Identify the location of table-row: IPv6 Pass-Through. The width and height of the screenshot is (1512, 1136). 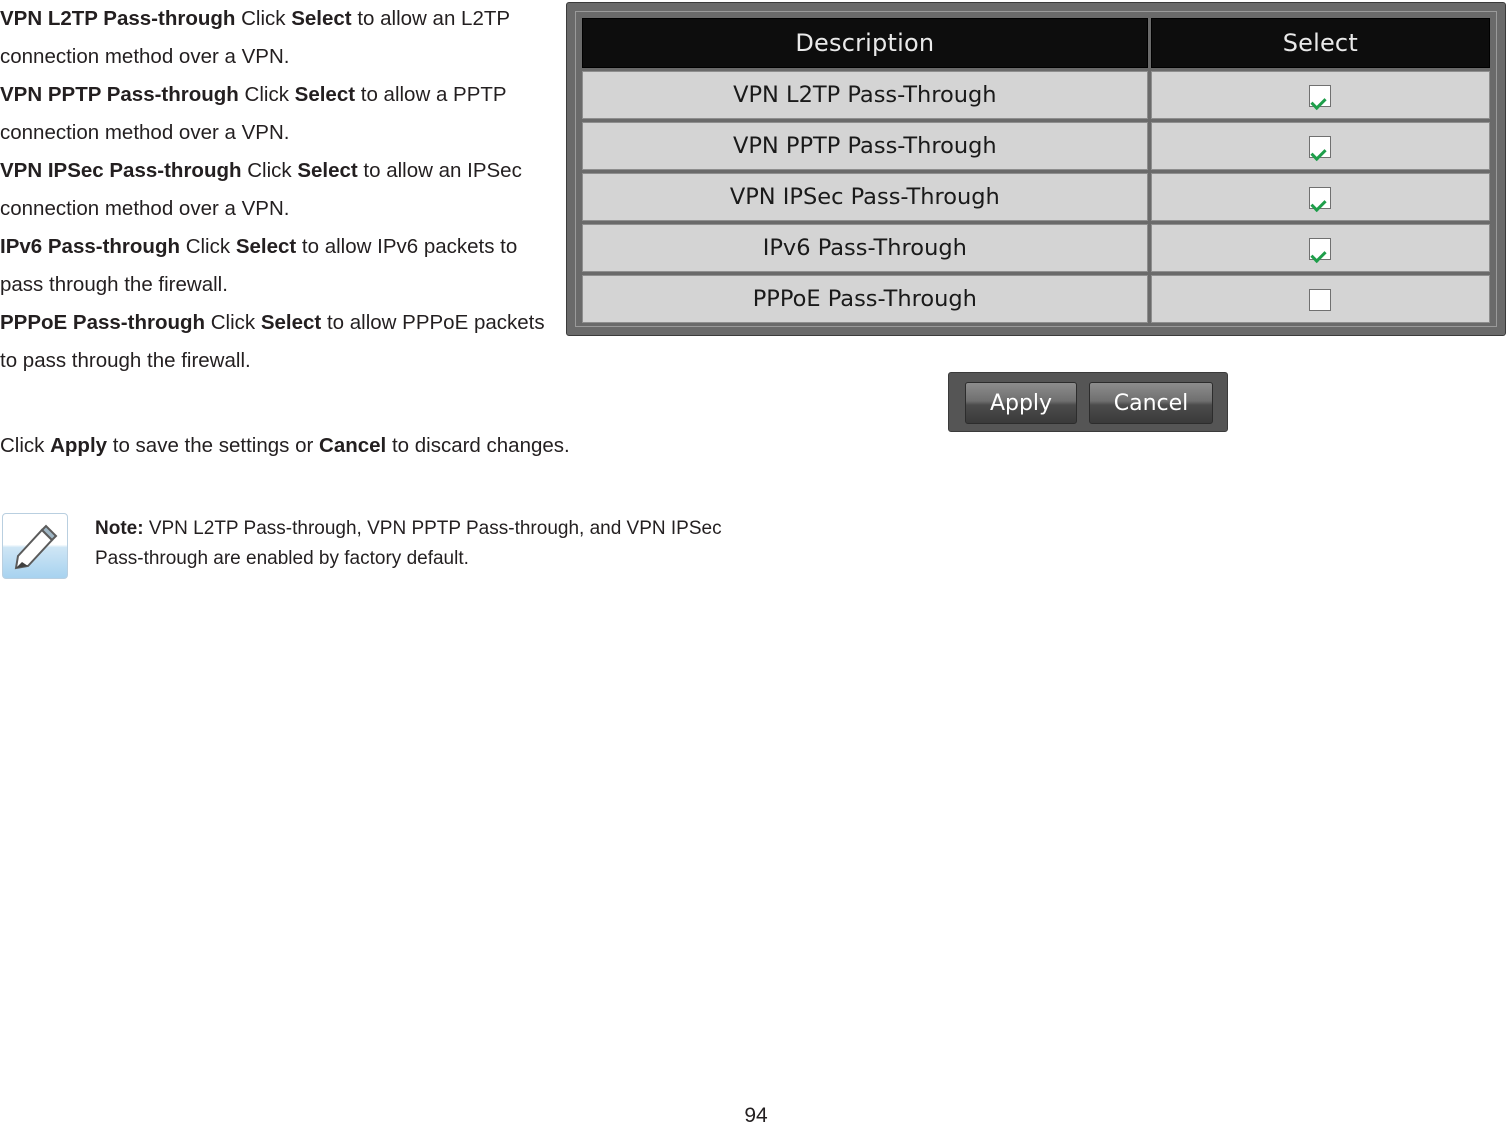
(1036, 248).